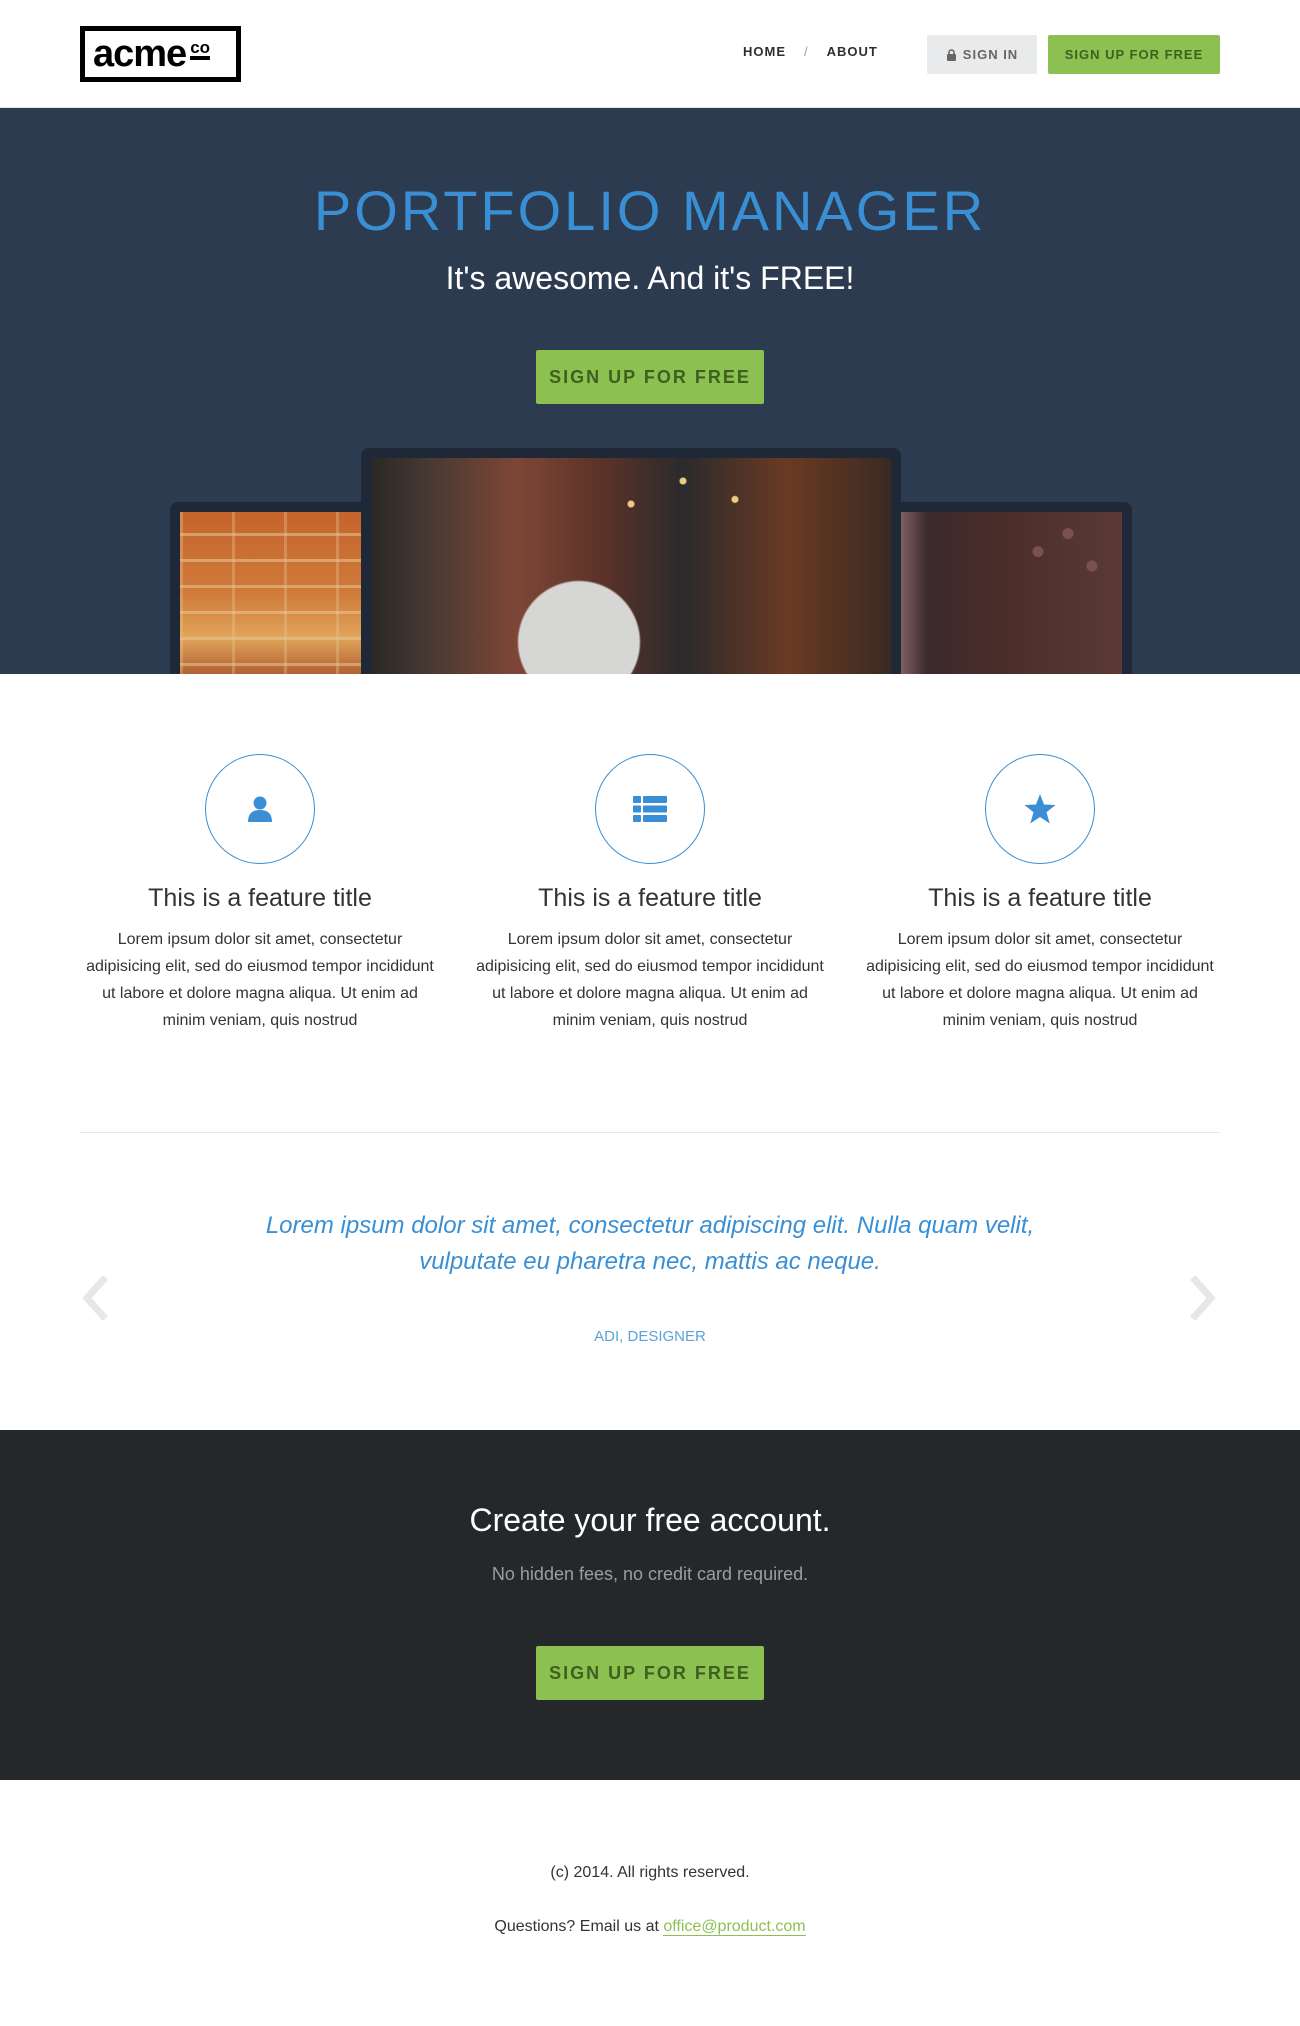 This screenshot has height=2026, width=1300. I want to click on chevron-left-icon, so click(94, 1298).